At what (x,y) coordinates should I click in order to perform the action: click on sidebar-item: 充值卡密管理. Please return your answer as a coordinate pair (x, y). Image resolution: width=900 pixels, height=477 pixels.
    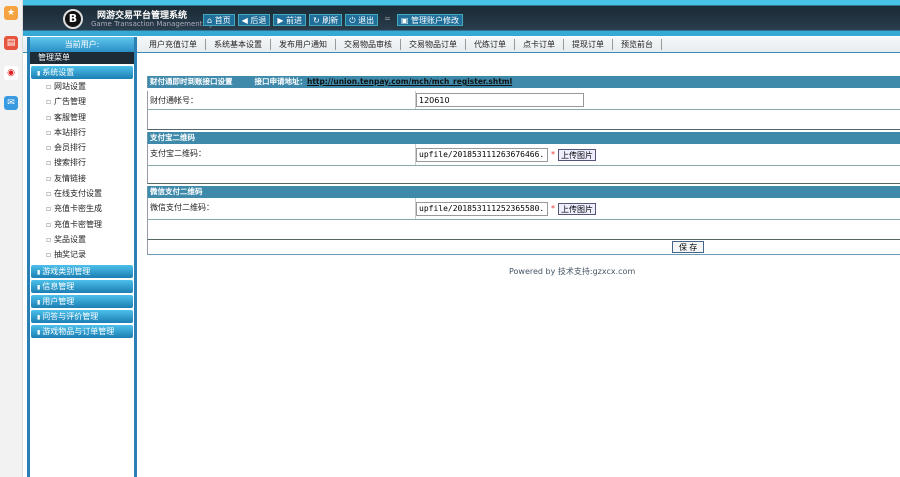
    Looking at the image, I should click on (82, 224).